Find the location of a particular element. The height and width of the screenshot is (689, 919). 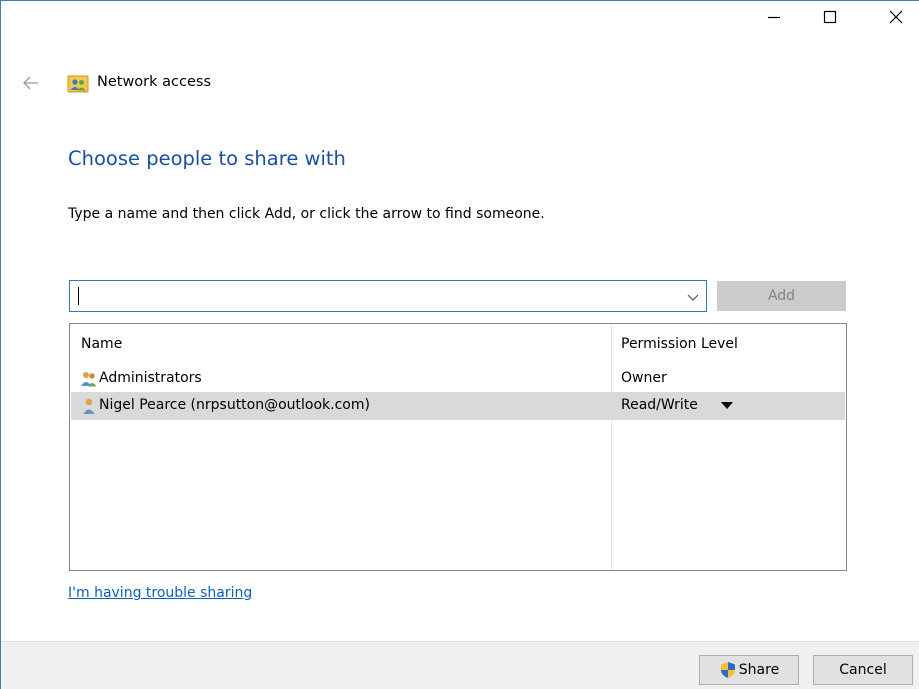

list-item: Administrators Owner is located at coordinates (458, 379).